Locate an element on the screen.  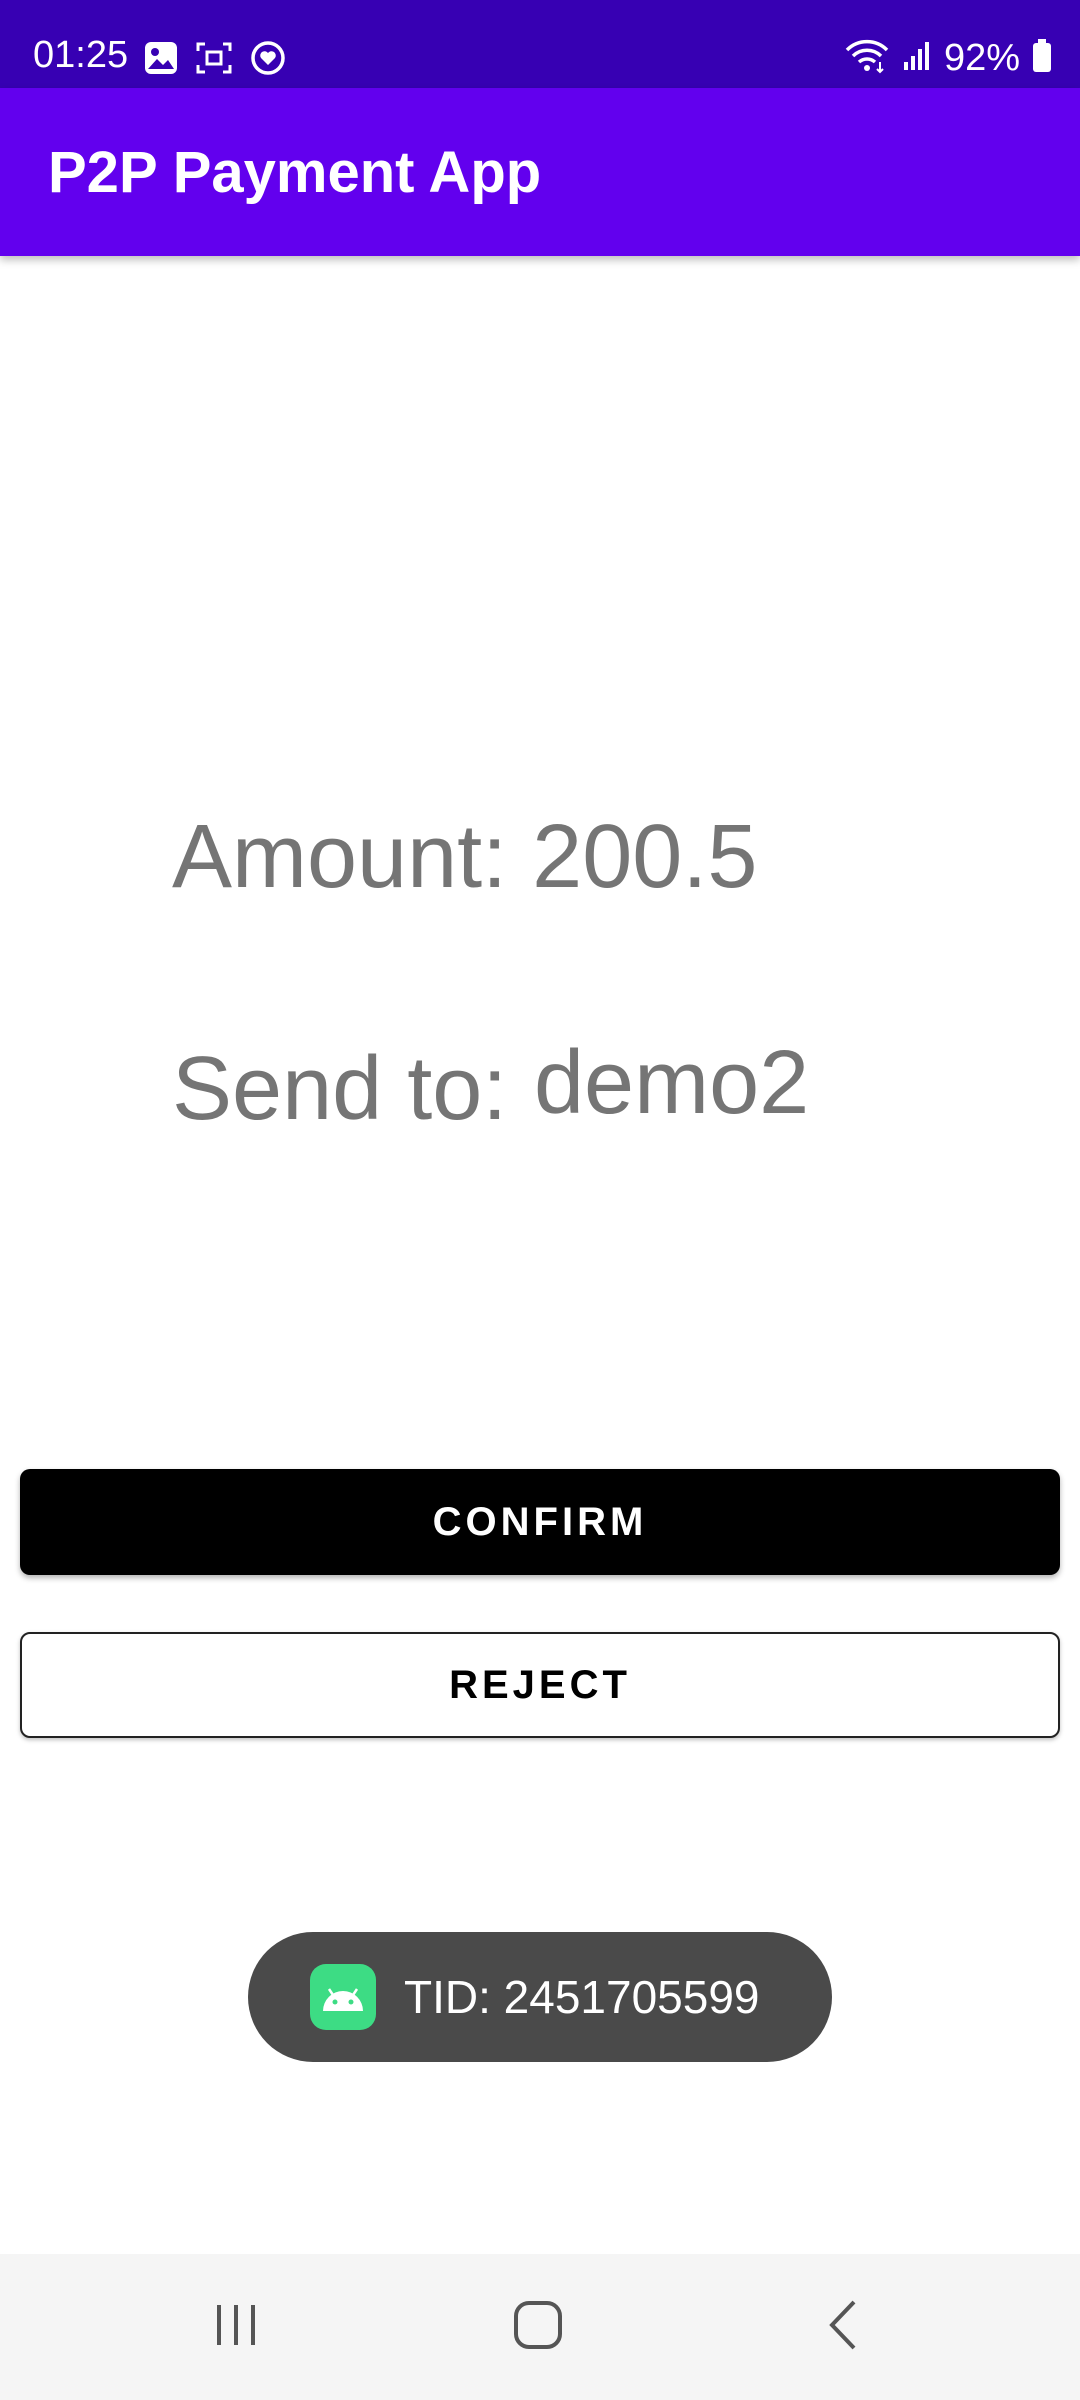
back-icon is located at coordinates (842, 2327).